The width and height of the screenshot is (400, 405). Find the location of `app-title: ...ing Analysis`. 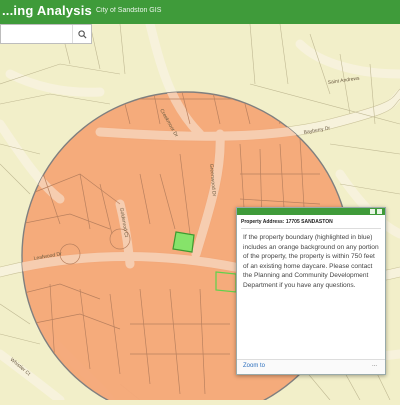

app-title: ...ing Analysis is located at coordinates (47, 10).